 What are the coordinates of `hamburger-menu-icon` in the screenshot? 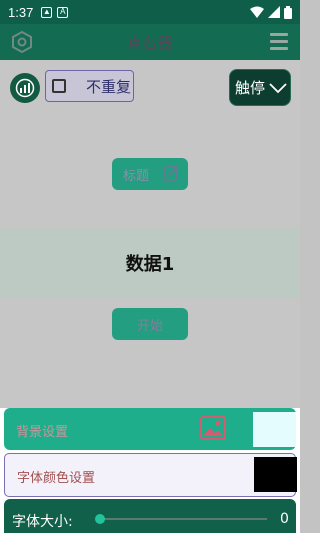 It's located at (279, 42).